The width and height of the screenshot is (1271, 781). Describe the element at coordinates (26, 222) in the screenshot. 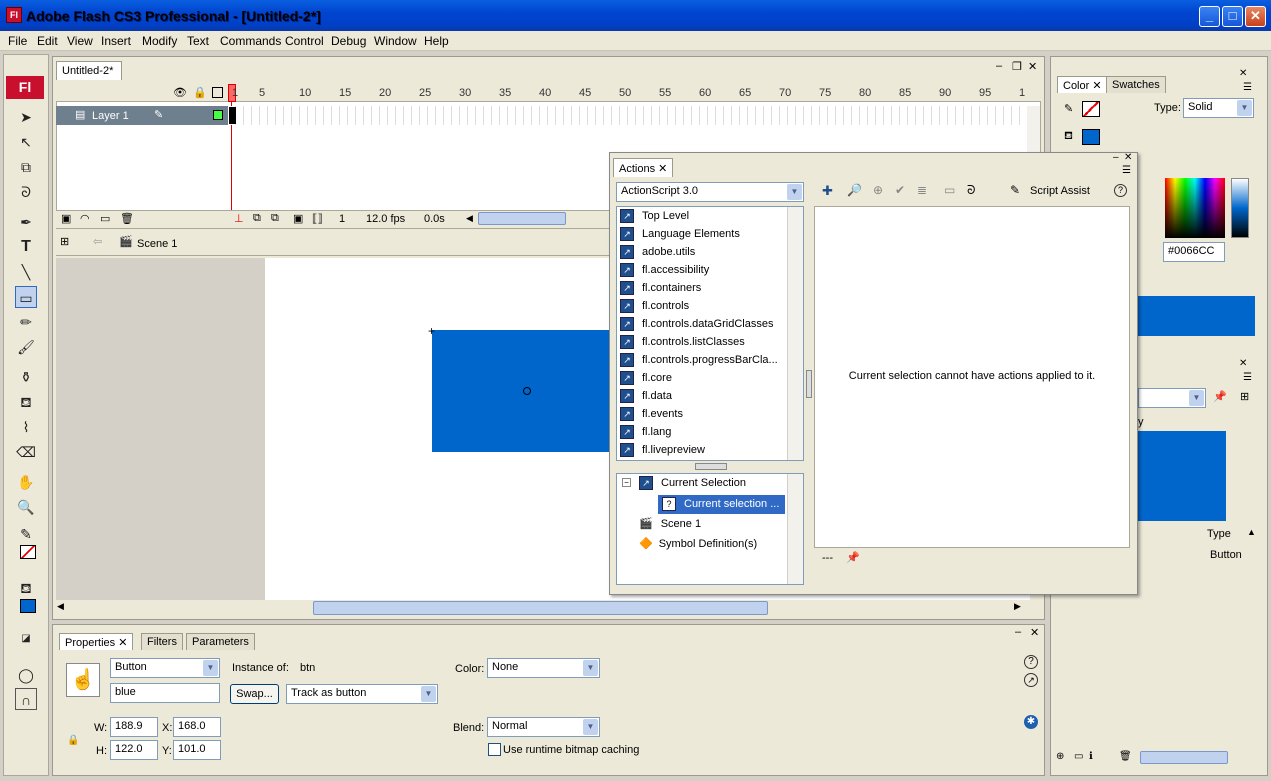

I see `pen-tool-icon: ✒` at that location.